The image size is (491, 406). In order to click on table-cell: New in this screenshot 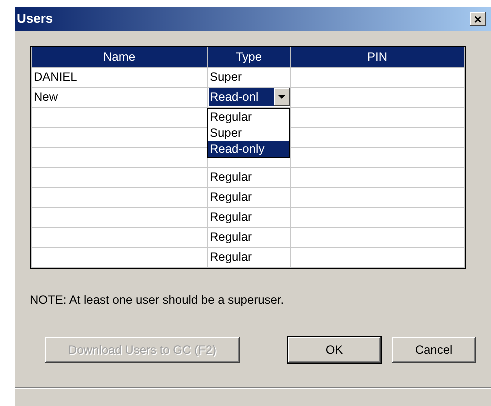, I will do `click(120, 97)`.